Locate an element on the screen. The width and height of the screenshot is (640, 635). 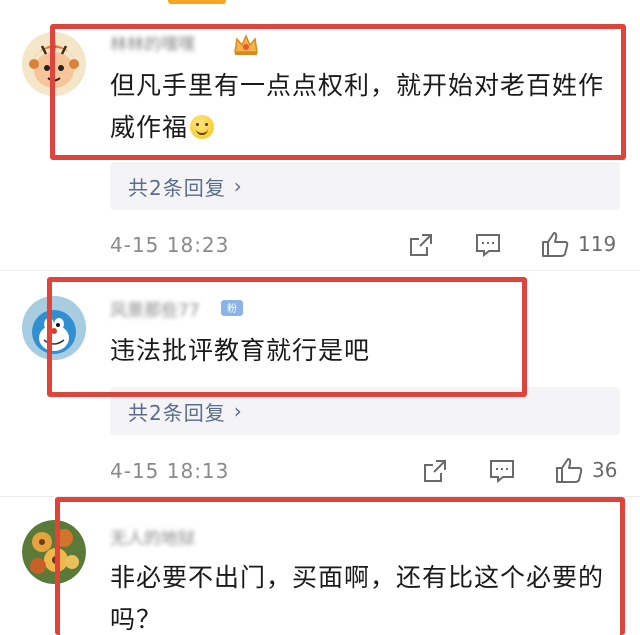
comment-text: 违法批评教育就行是吧 is located at coordinates (240, 350).